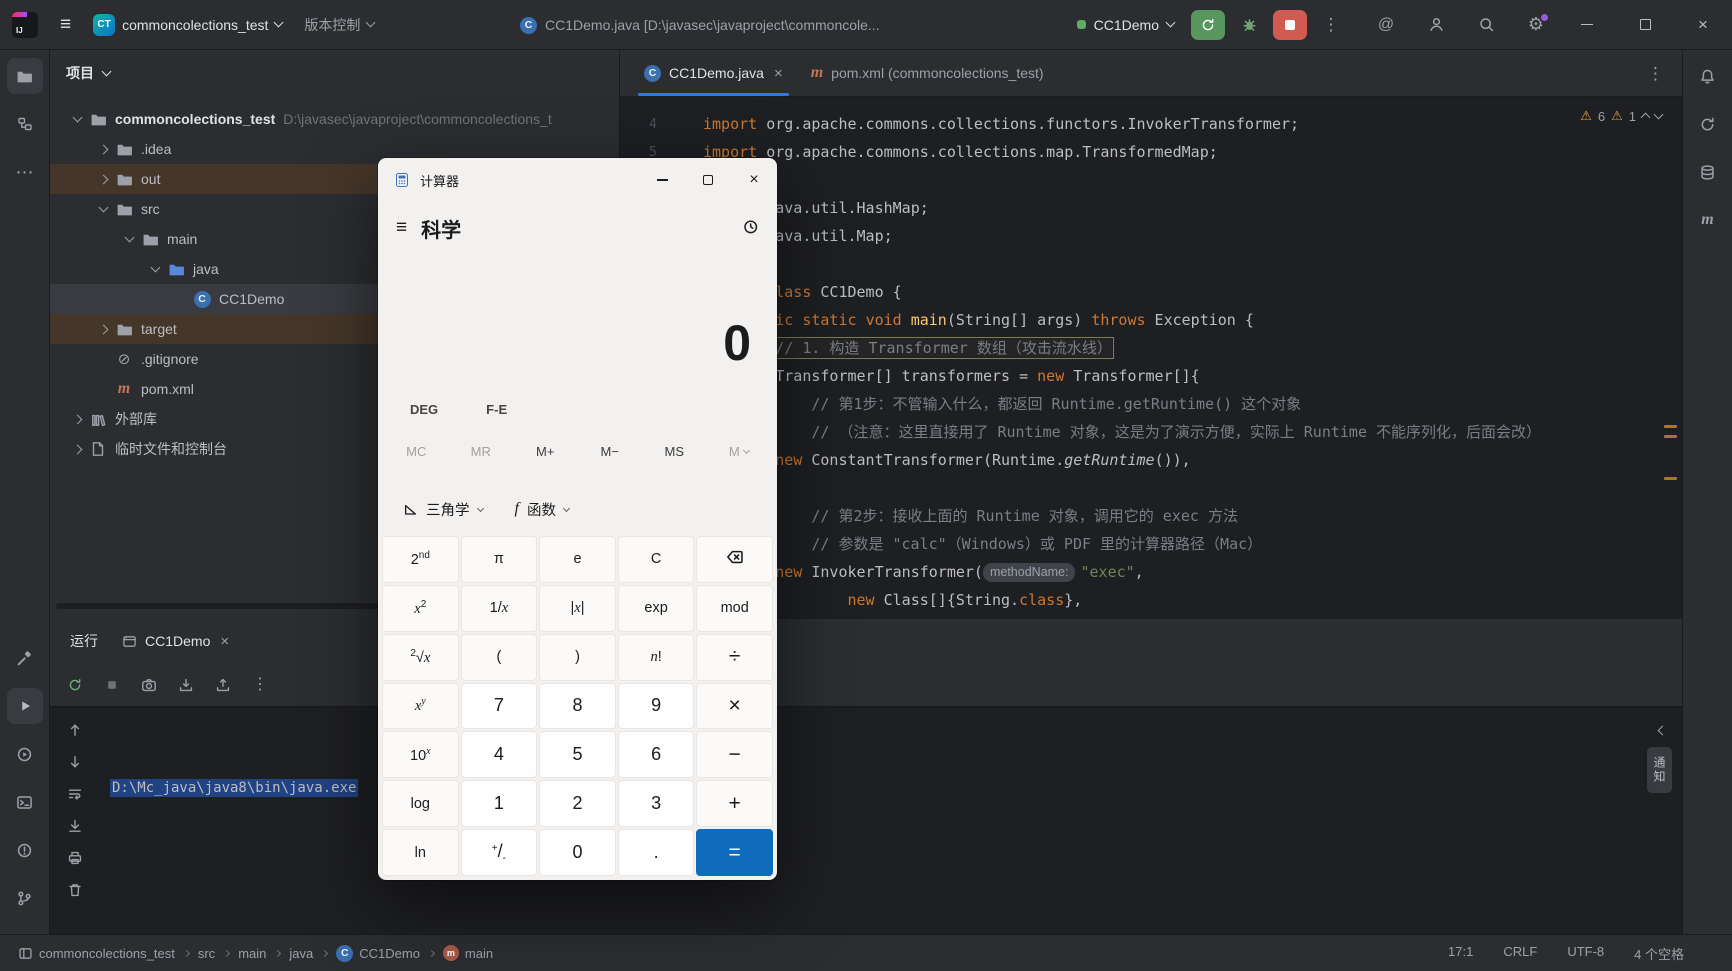  What do you see at coordinates (1662, 729) in the screenshot?
I see `collapse-panel-button` at bounding box center [1662, 729].